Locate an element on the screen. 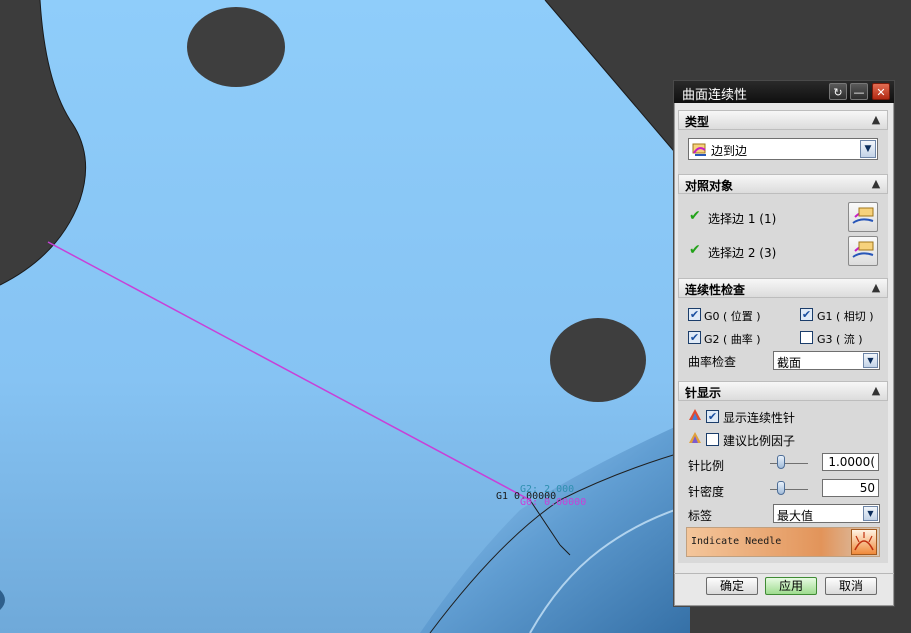 The height and width of the screenshot is (633, 911). minimize-button: — is located at coordinates (859, 91).